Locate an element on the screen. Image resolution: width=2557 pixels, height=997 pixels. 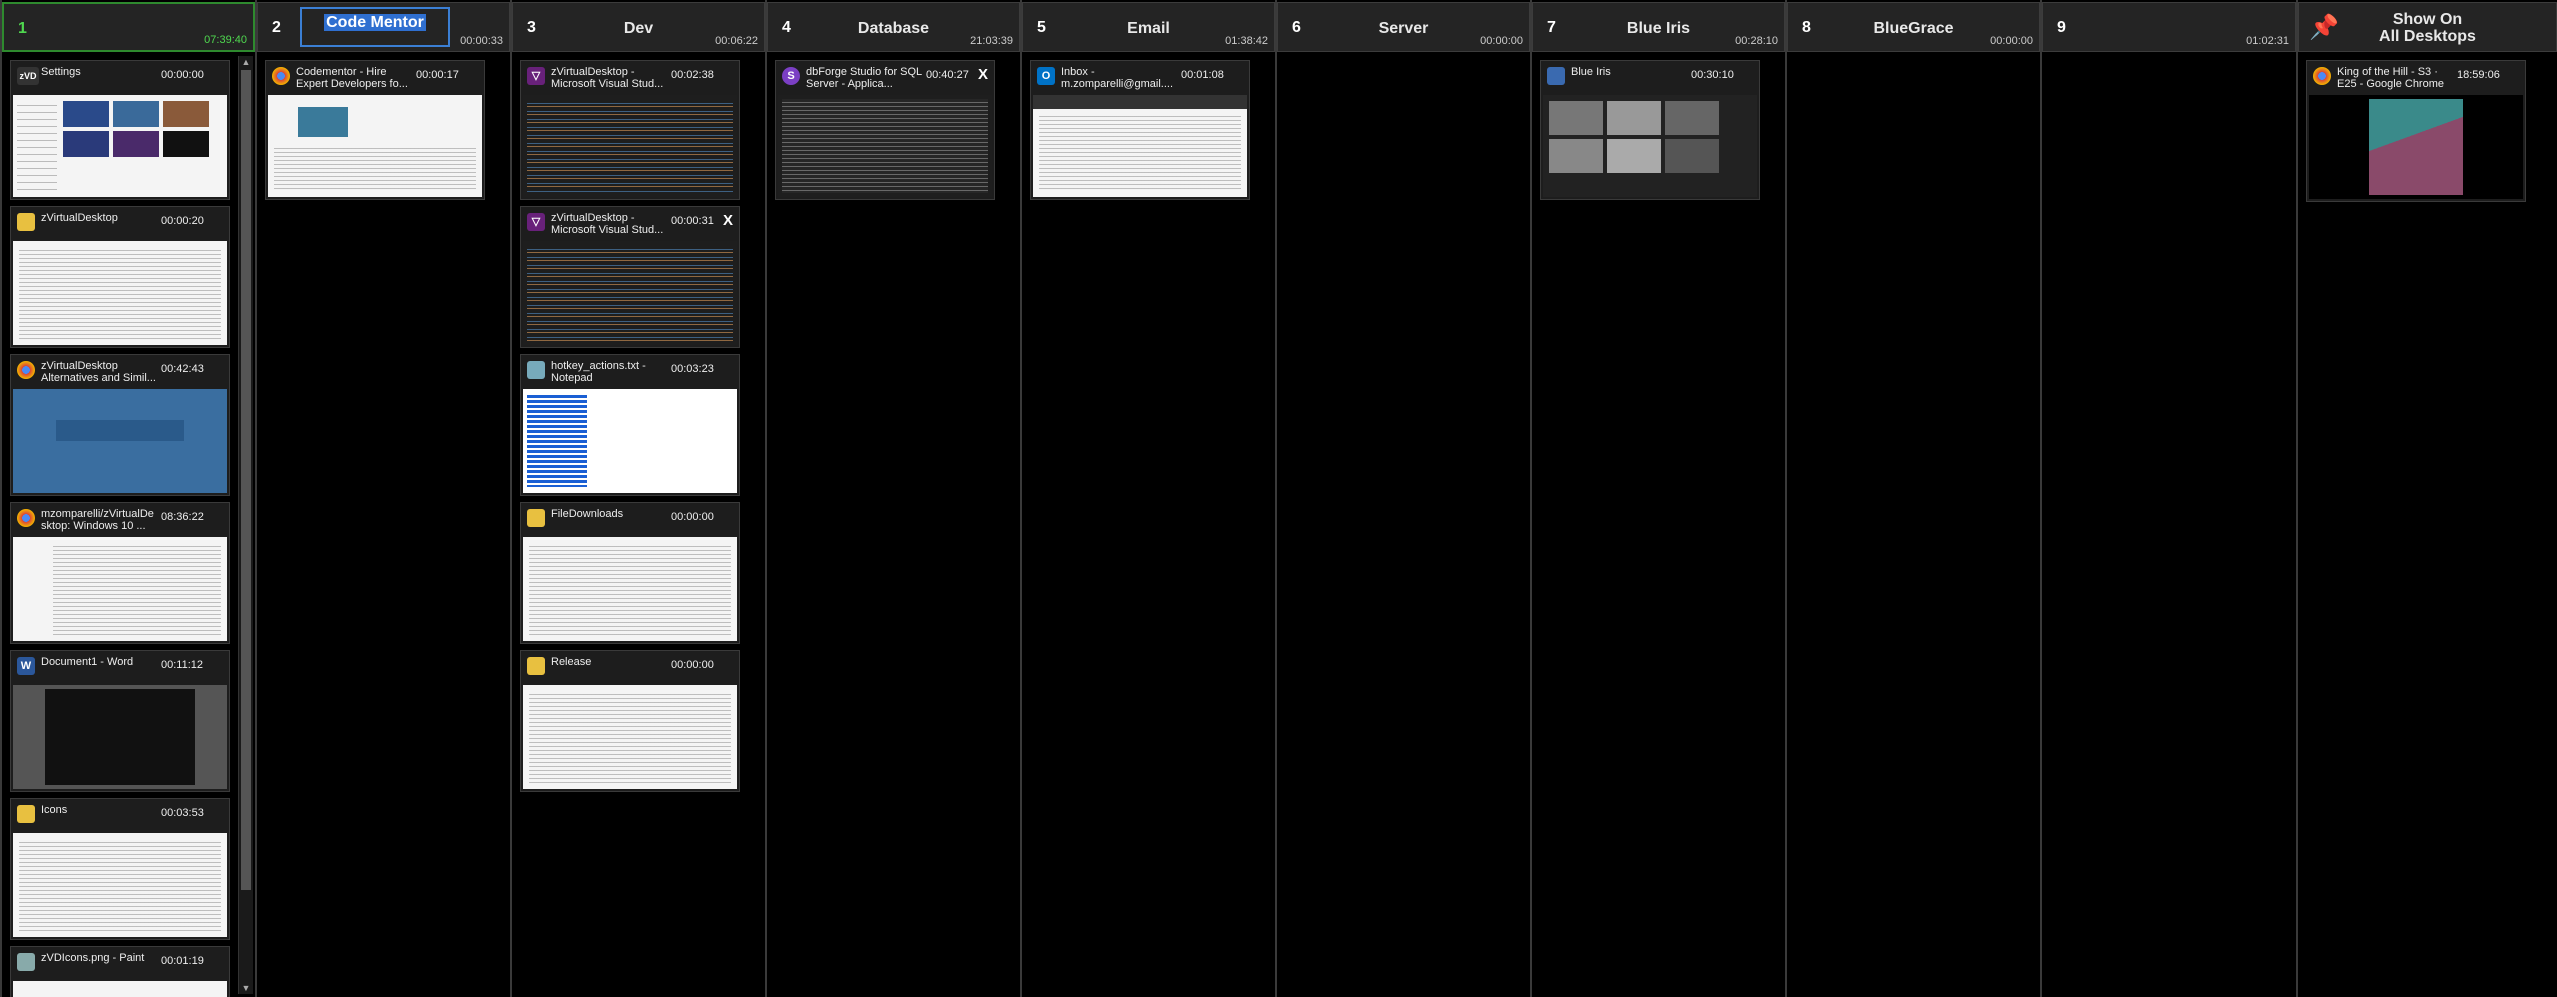
desktop-8-column: 8 BlueGrace 00:00:00 is located at coordinates (1912, 498).